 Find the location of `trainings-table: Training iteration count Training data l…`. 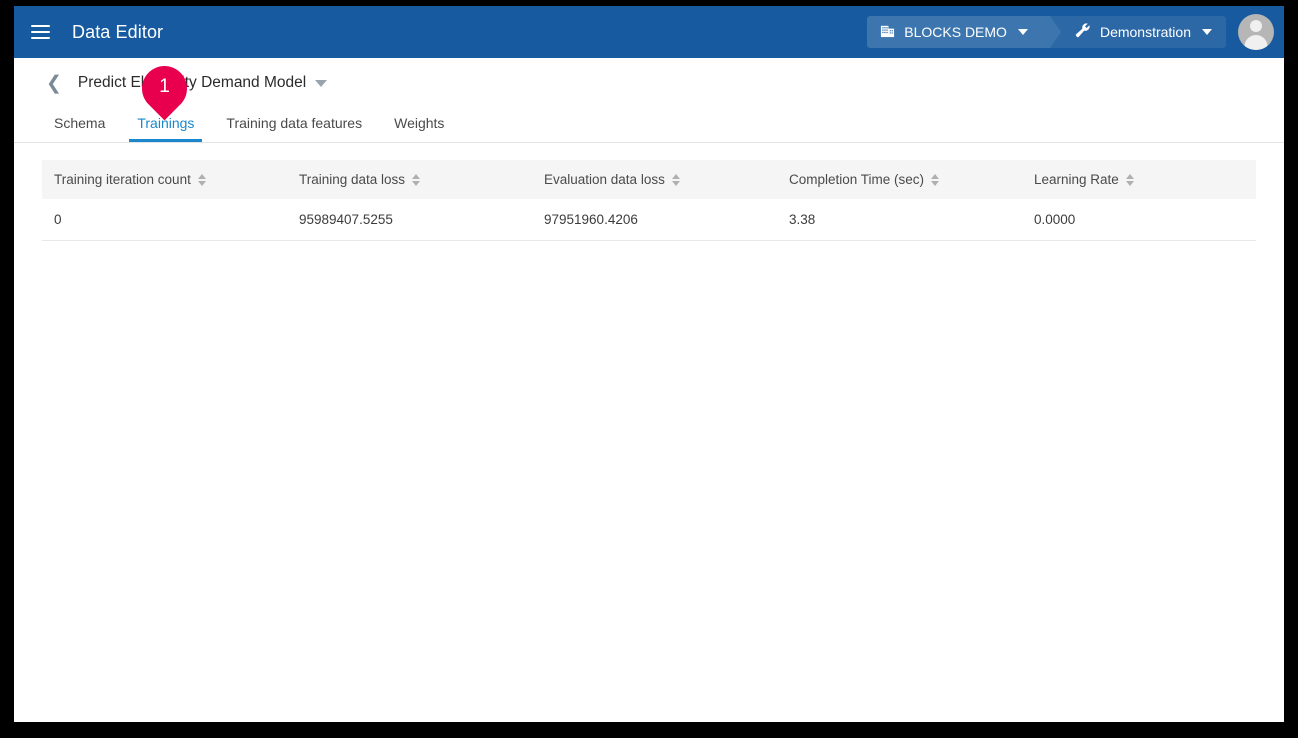

trainings-table: Training iteration count Training data l… is located at coordinates (649, 200).